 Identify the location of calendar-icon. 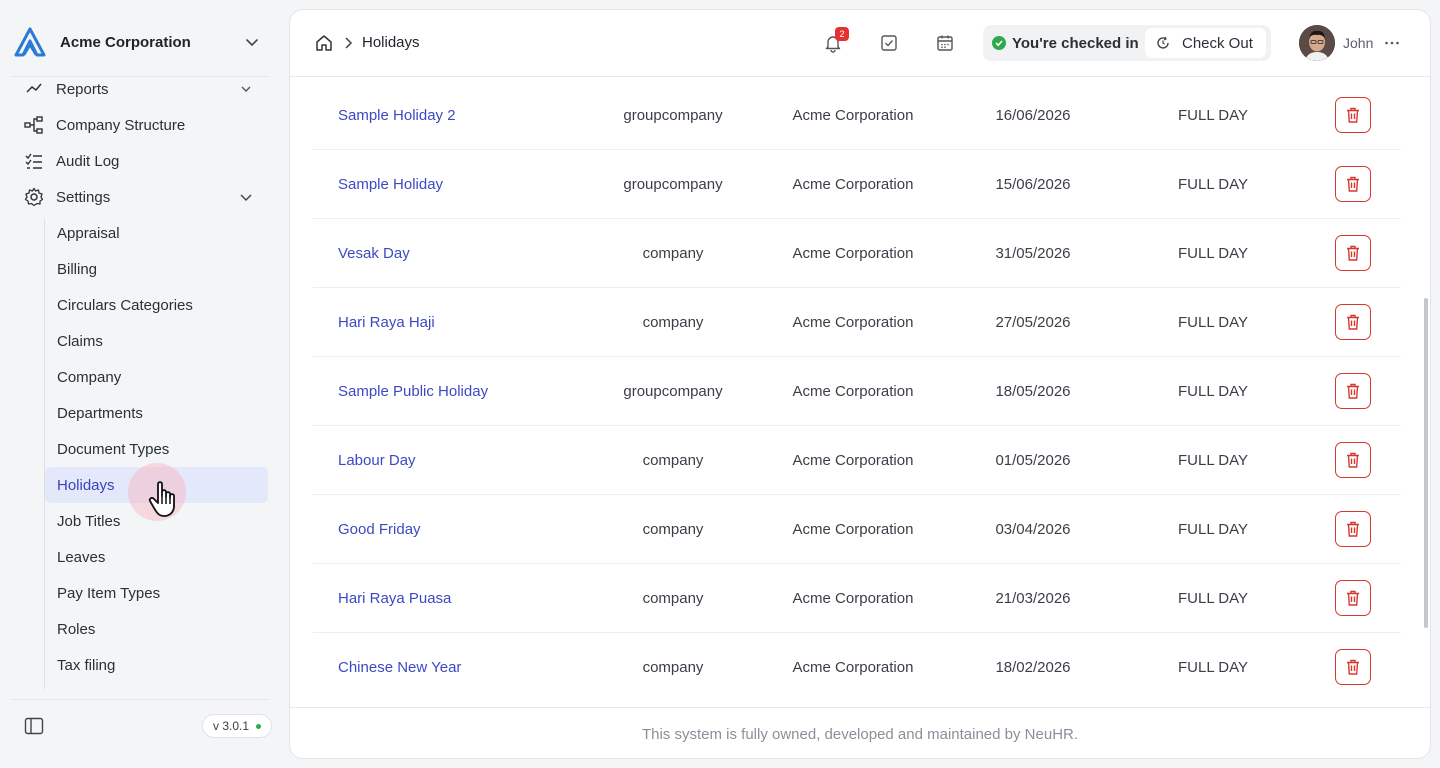
(945, 43).